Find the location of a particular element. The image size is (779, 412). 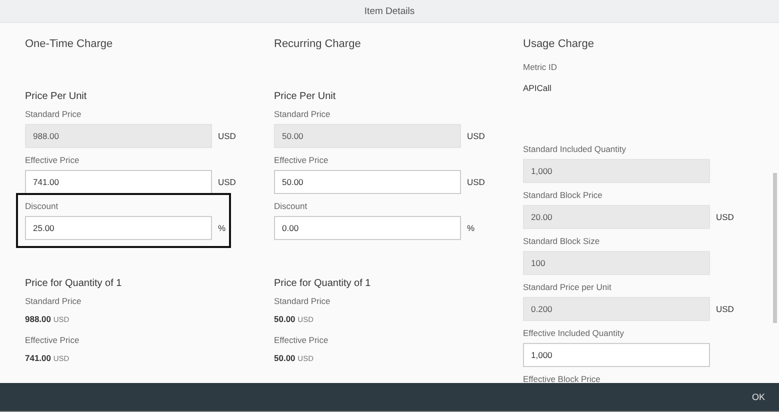

readonly-field: 100 is located at coordinates (616, 263).